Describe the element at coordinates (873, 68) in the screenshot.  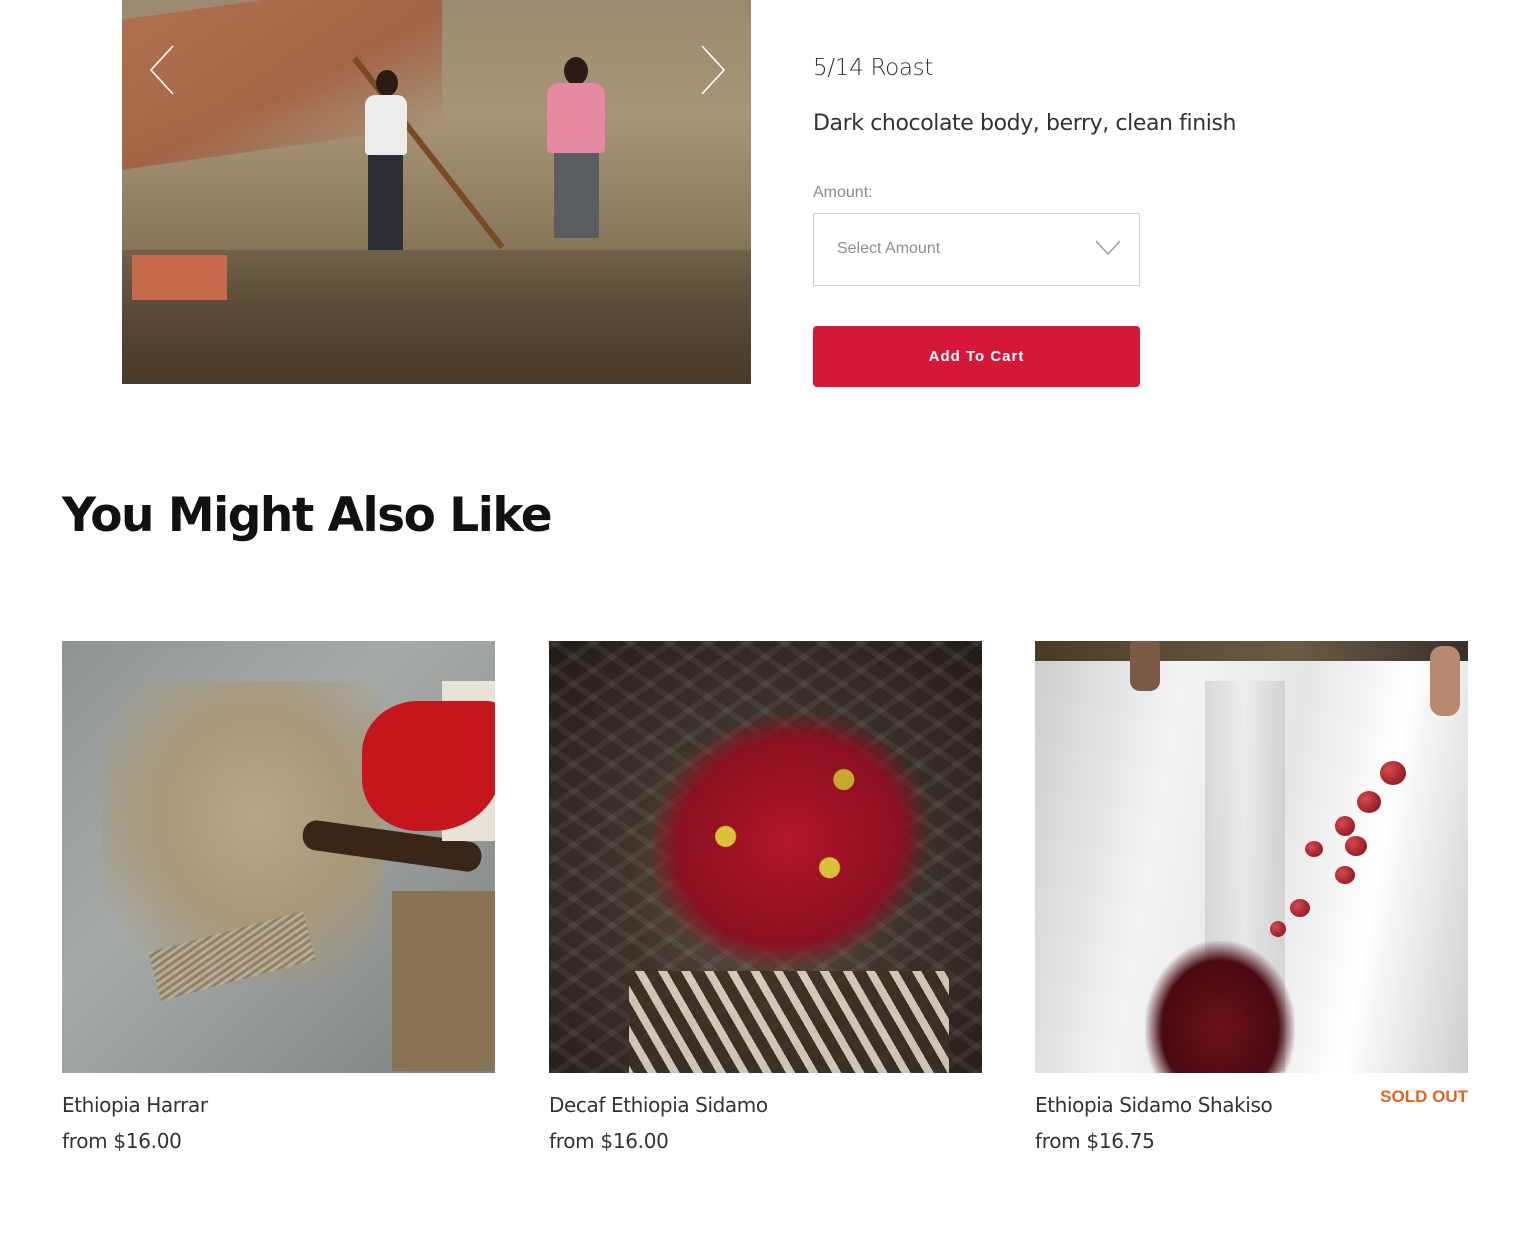
I see `roast-date: 5/14 Roast` at that location.